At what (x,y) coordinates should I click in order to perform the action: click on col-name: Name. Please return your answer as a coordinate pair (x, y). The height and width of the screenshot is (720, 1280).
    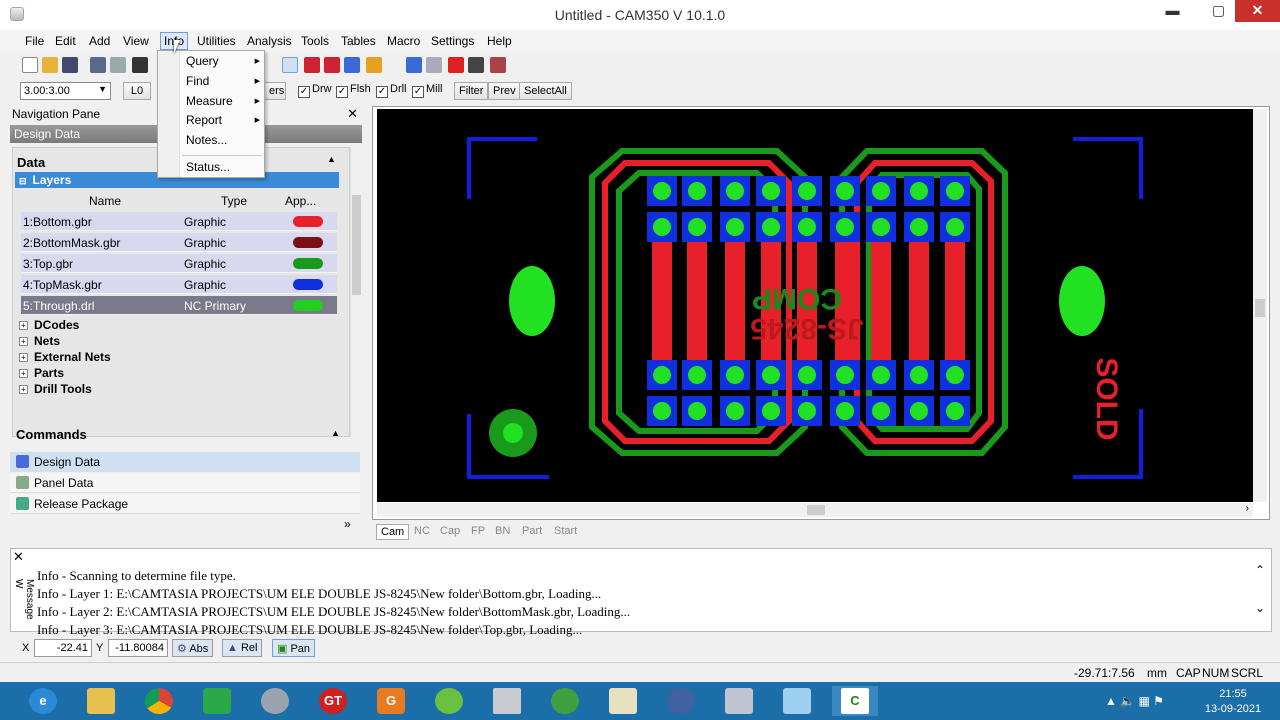
    Looking at the image, I should click on (105, 201).